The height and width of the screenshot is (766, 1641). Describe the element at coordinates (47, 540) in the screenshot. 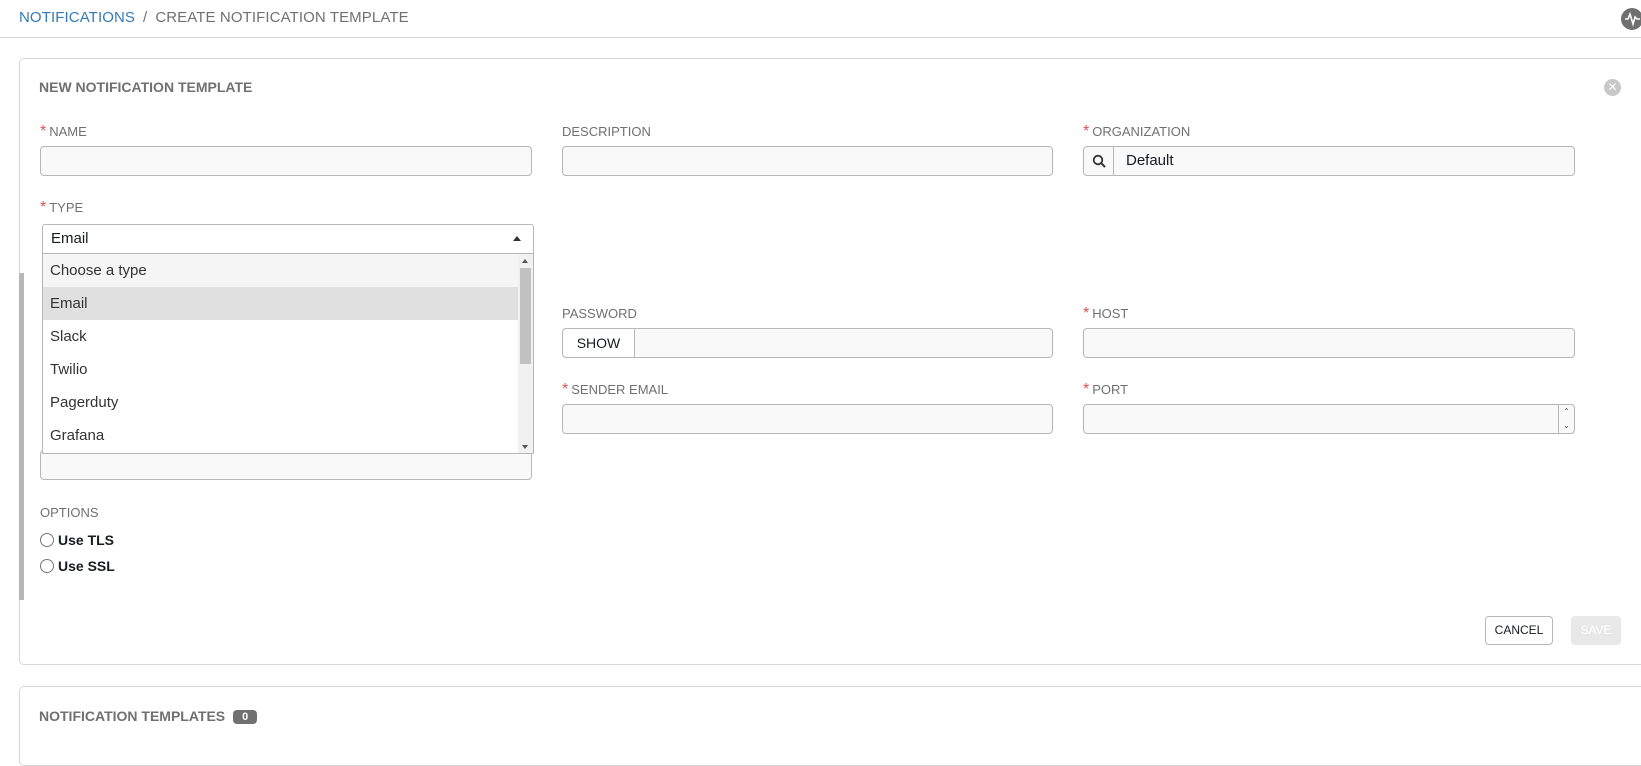

I see `use-tls-radio` at that location.